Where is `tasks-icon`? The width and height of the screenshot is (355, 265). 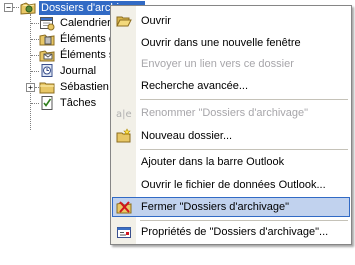
tasks-icon is located at coordinates (47, 103).